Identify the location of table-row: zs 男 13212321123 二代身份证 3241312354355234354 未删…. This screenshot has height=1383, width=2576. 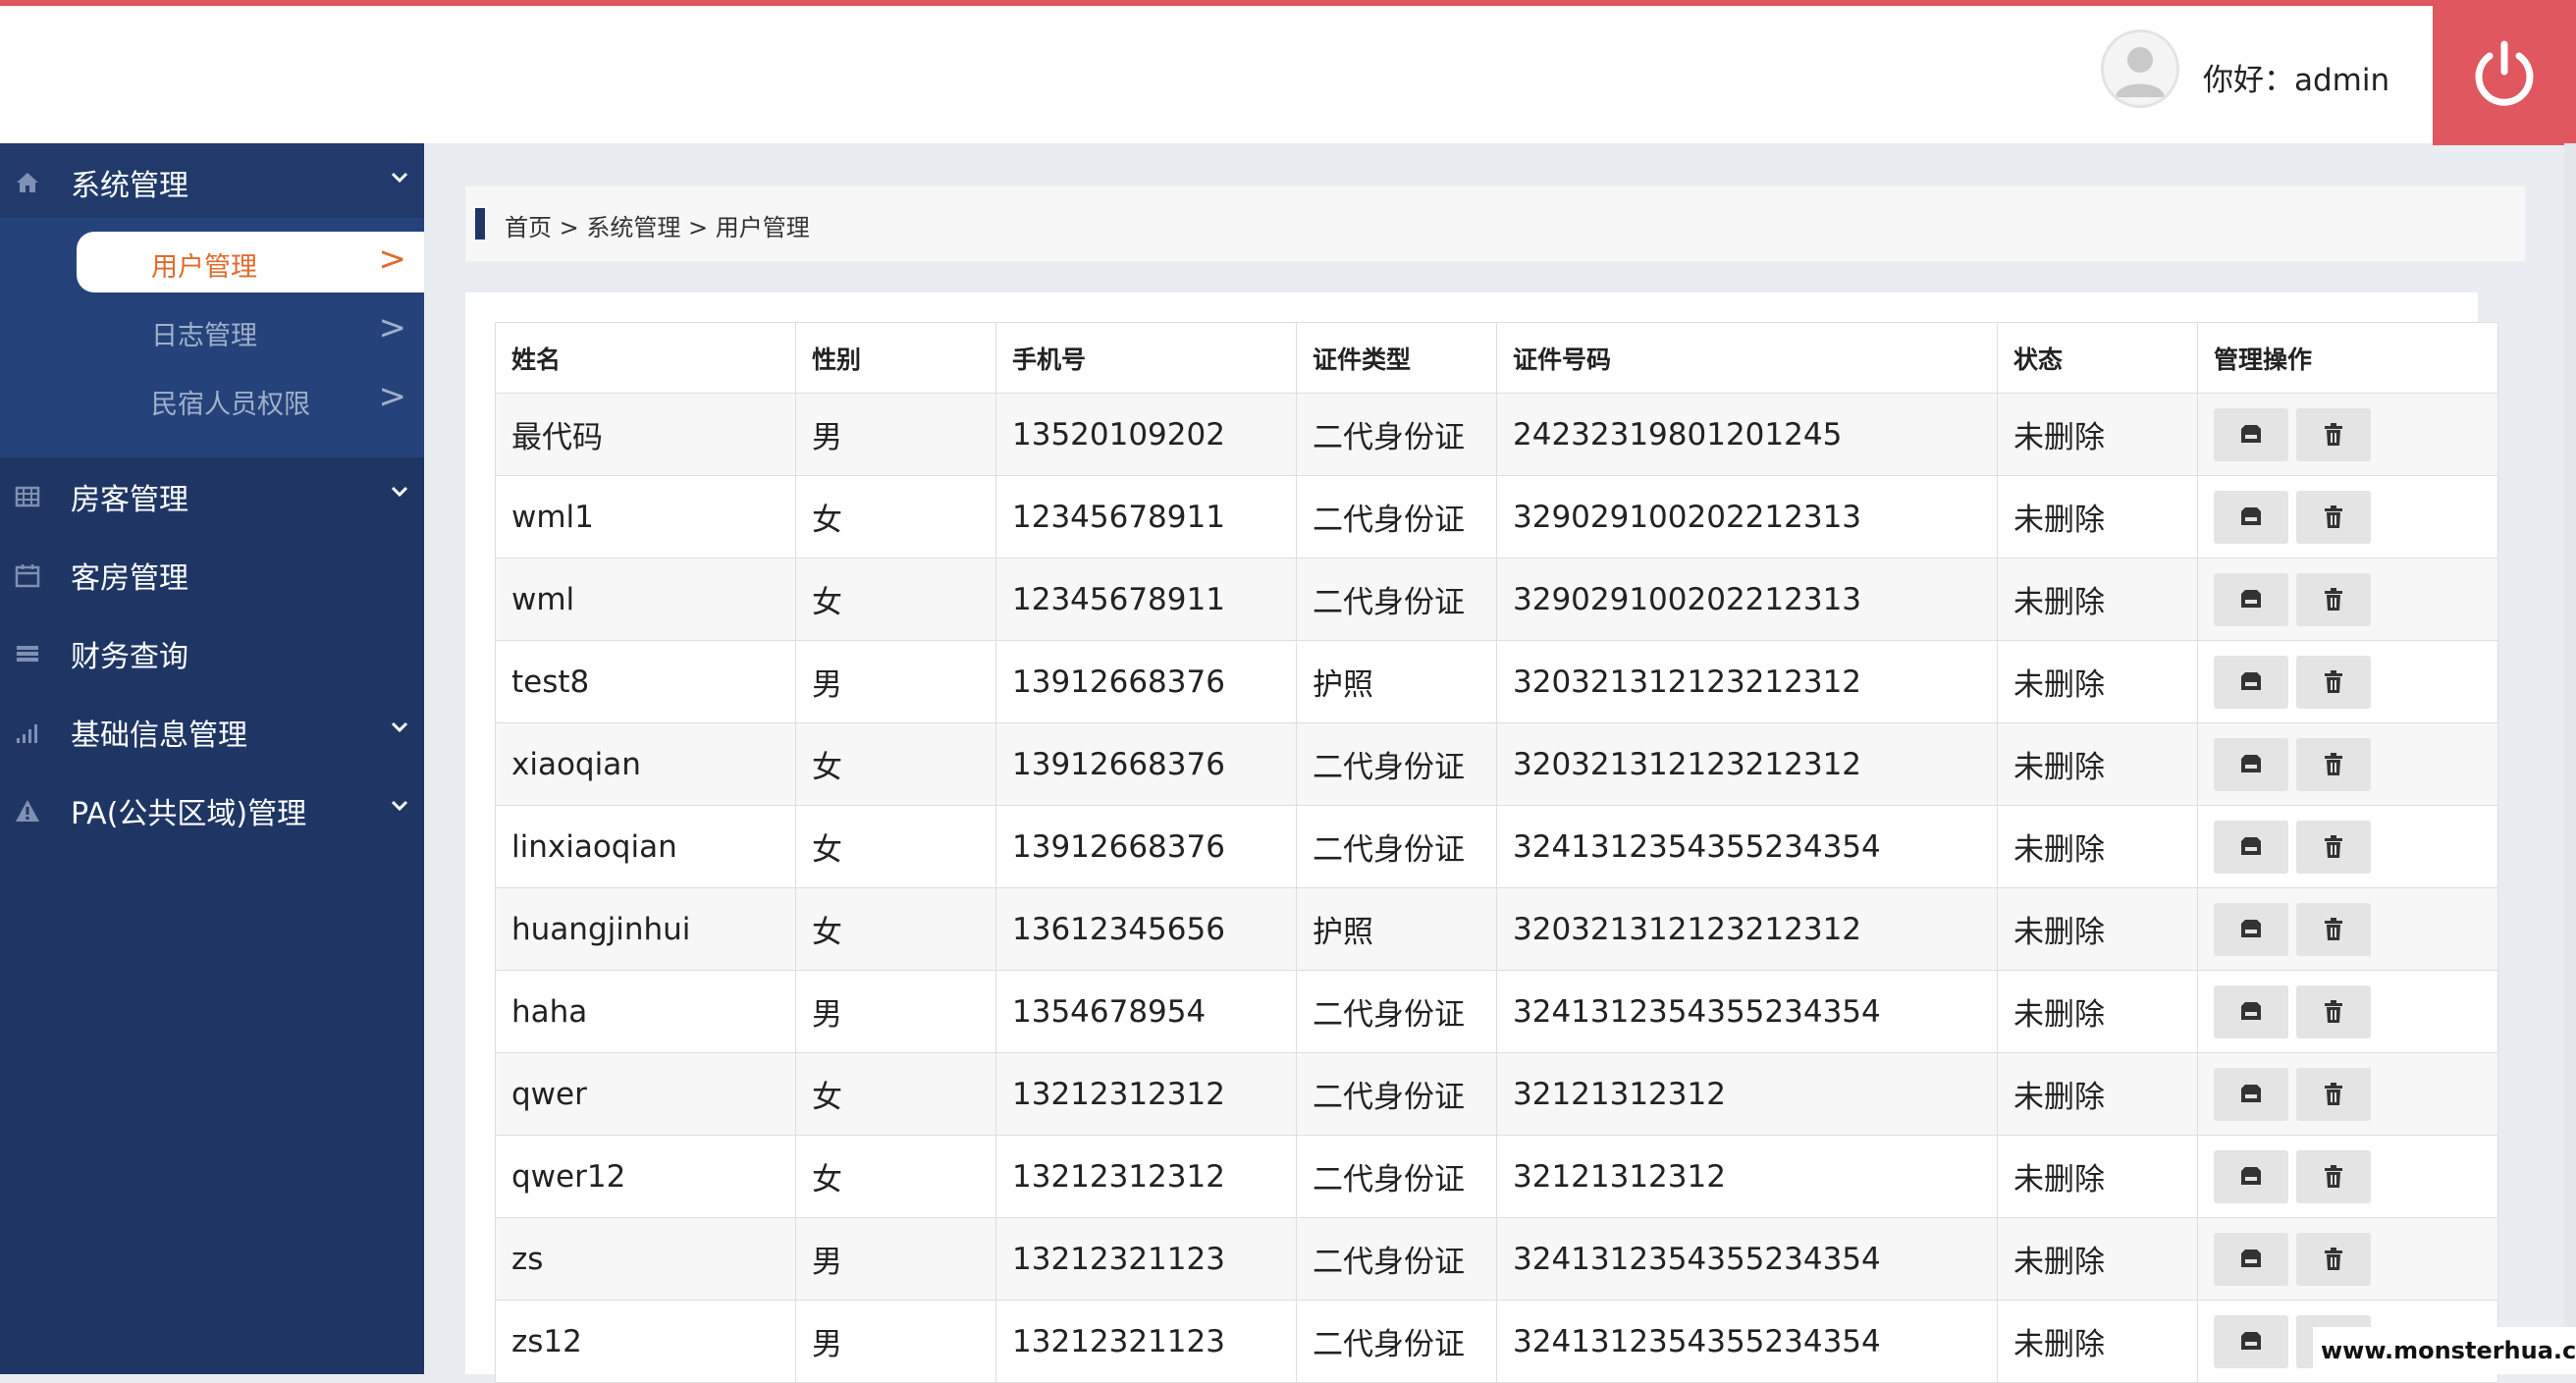
(1496, 1259).